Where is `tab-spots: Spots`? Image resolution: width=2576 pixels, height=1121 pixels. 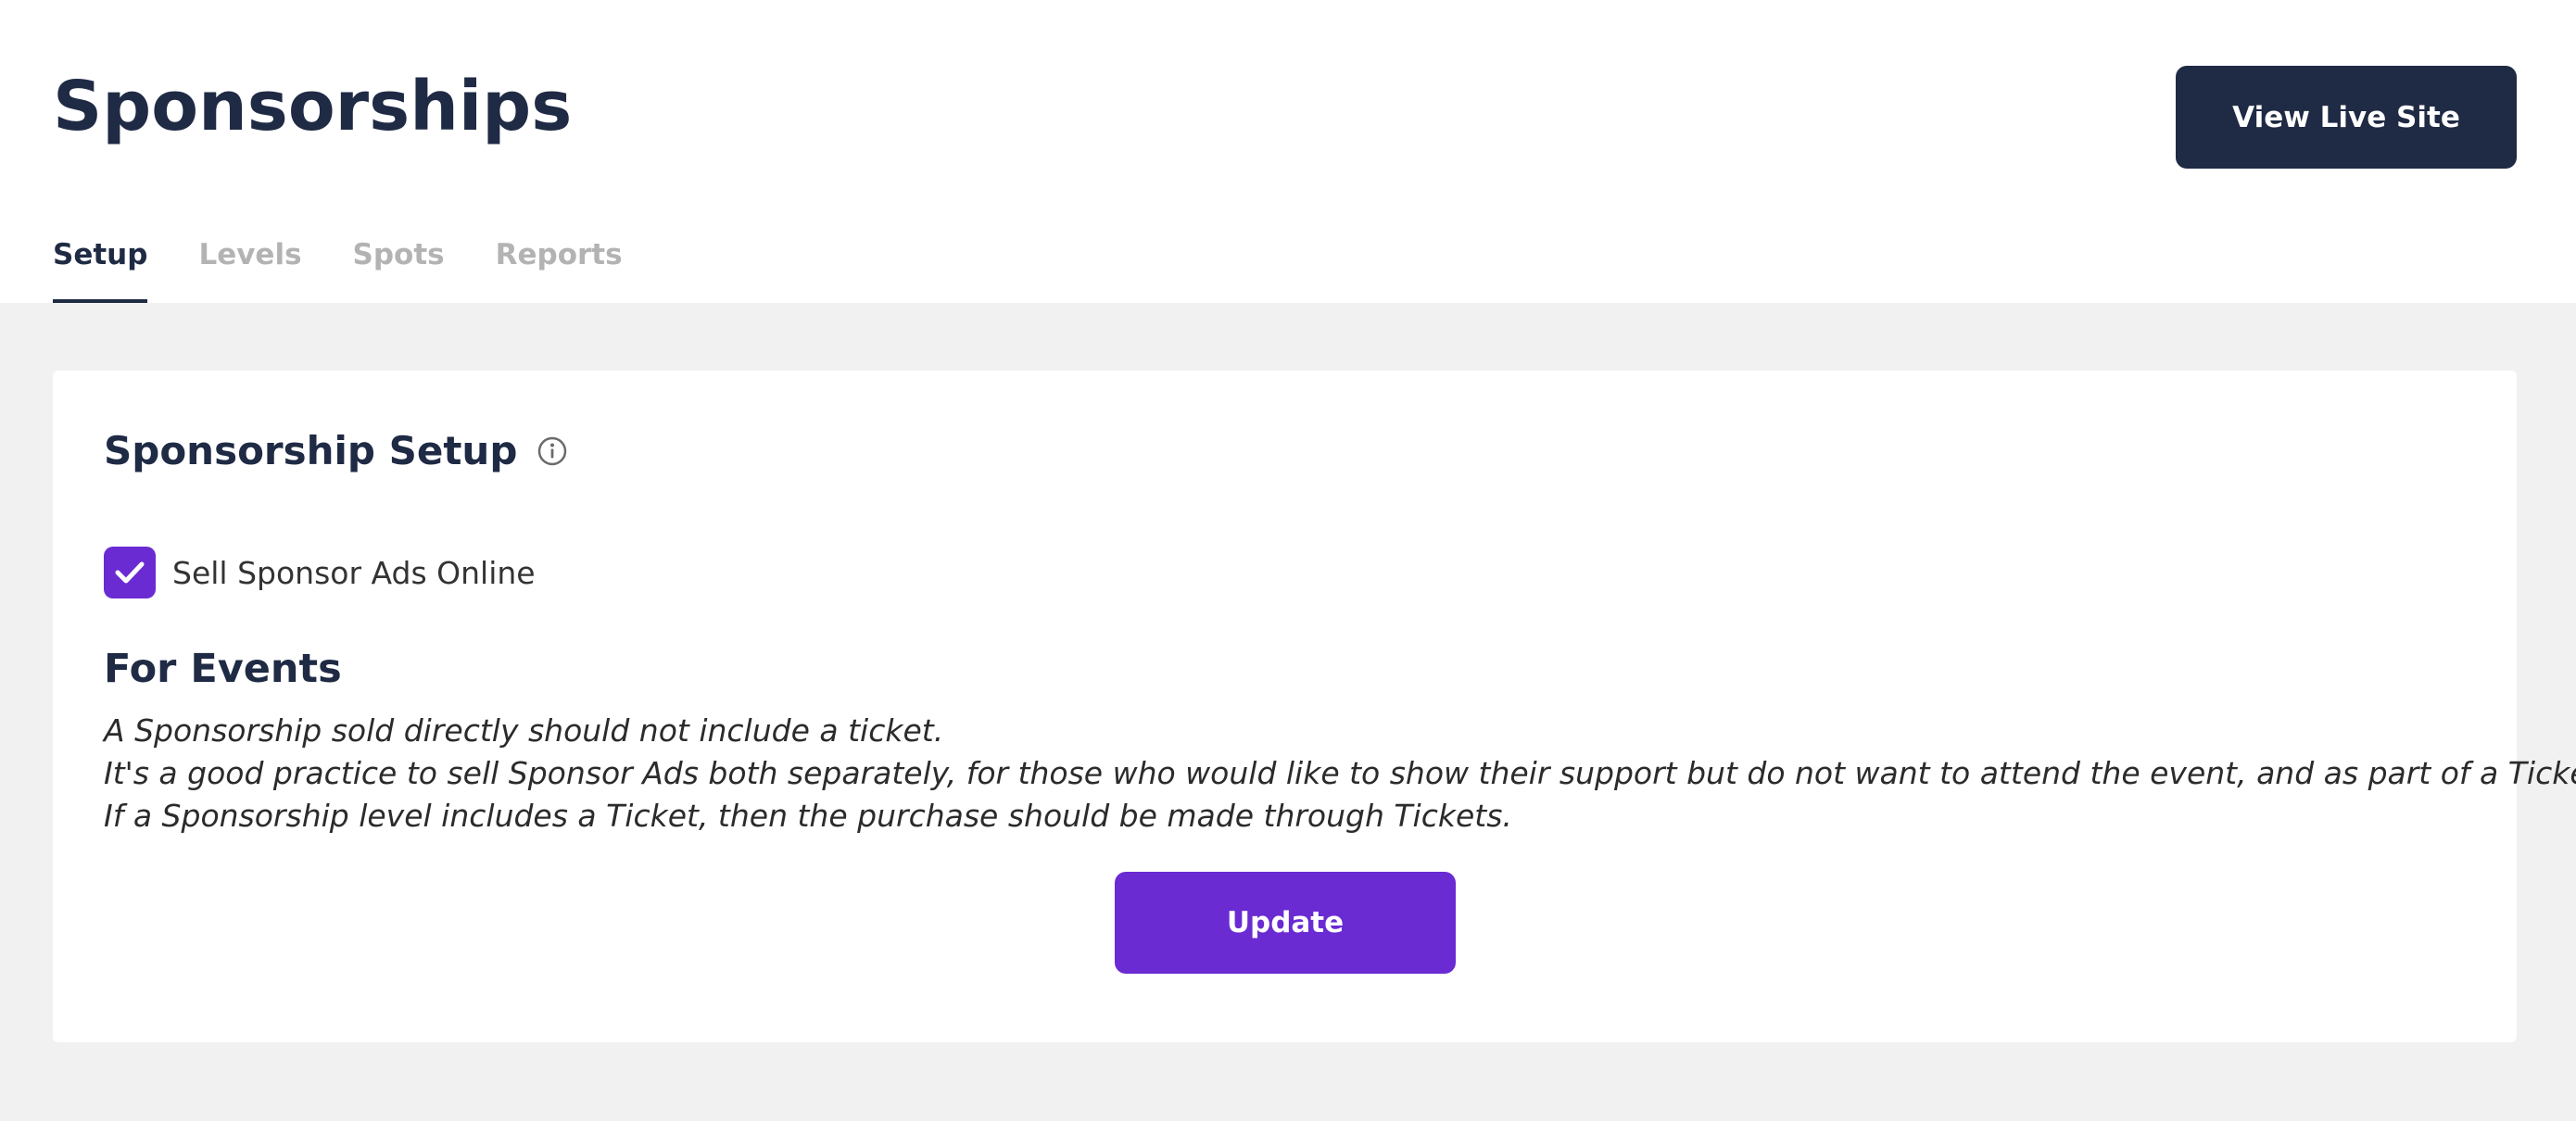 tab-spots: Spots is located at coordinates (399, 268).